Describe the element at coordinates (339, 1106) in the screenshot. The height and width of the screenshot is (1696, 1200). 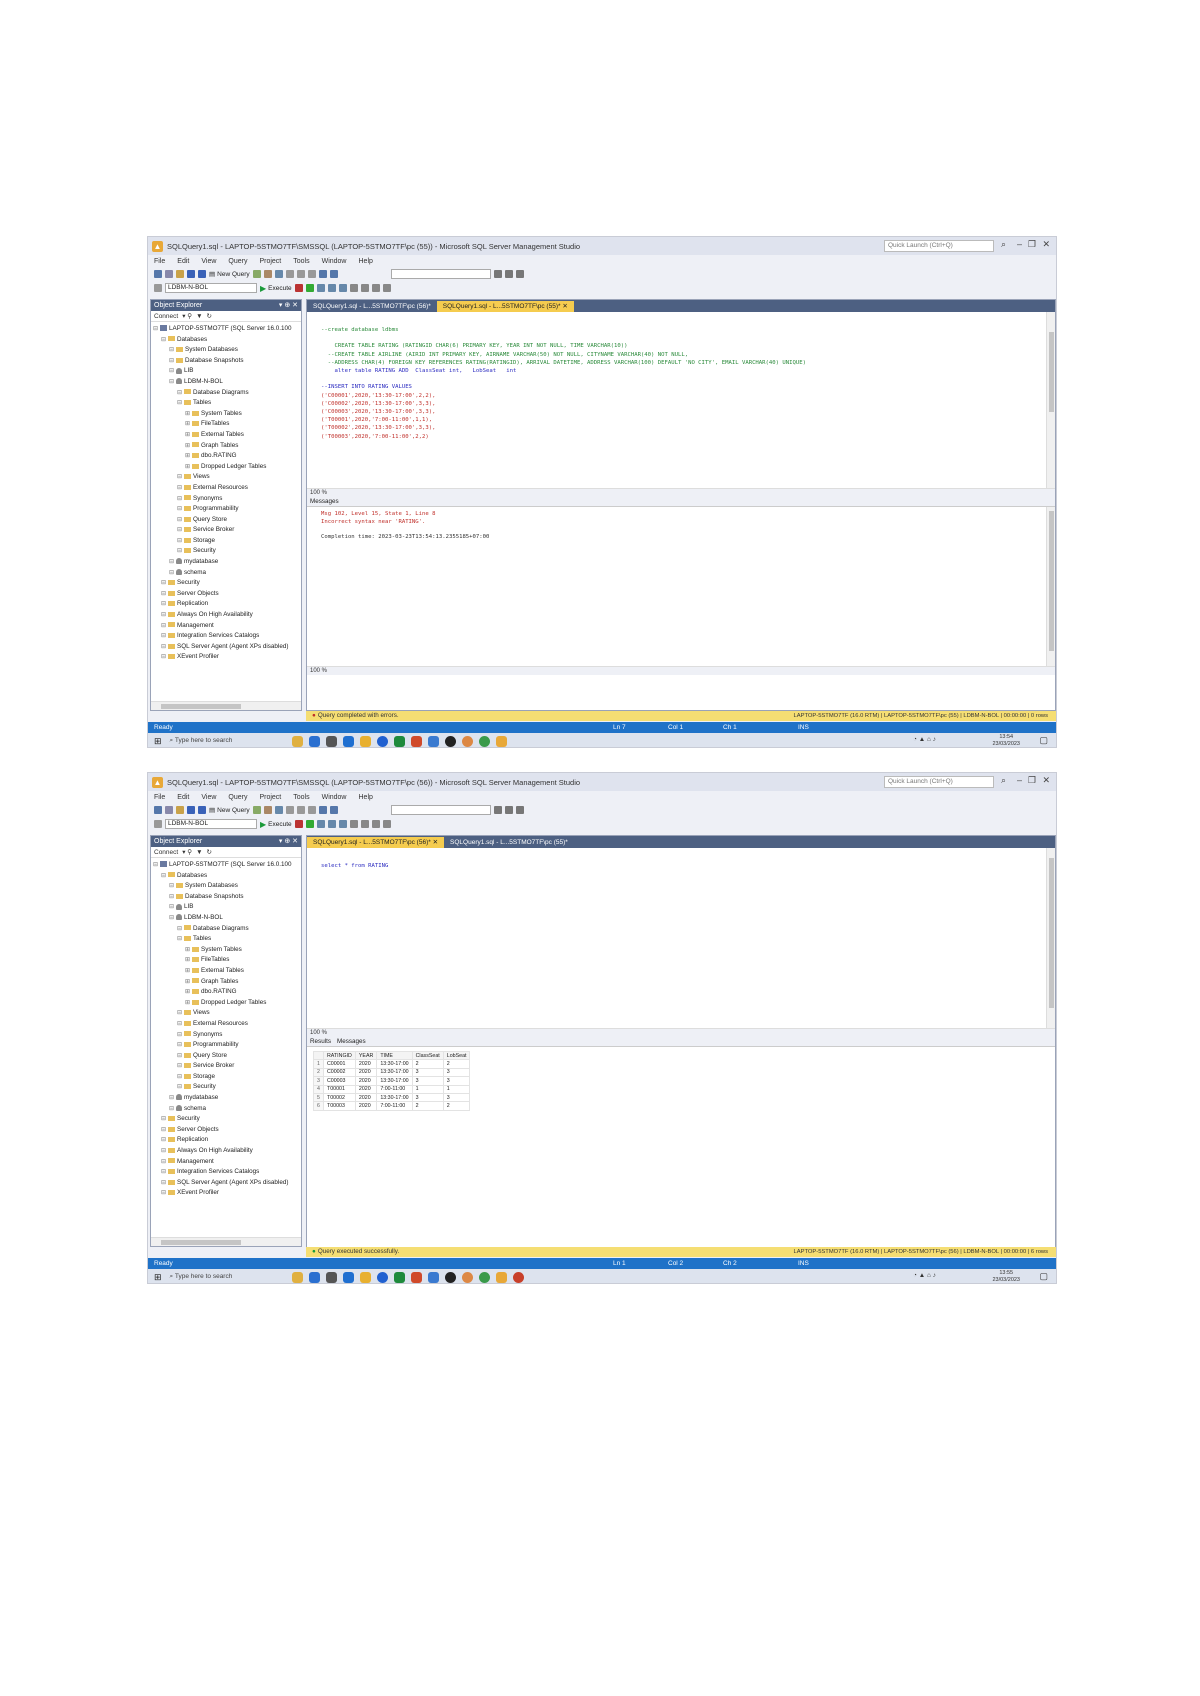
I see `table-cell: T00003` at that location.